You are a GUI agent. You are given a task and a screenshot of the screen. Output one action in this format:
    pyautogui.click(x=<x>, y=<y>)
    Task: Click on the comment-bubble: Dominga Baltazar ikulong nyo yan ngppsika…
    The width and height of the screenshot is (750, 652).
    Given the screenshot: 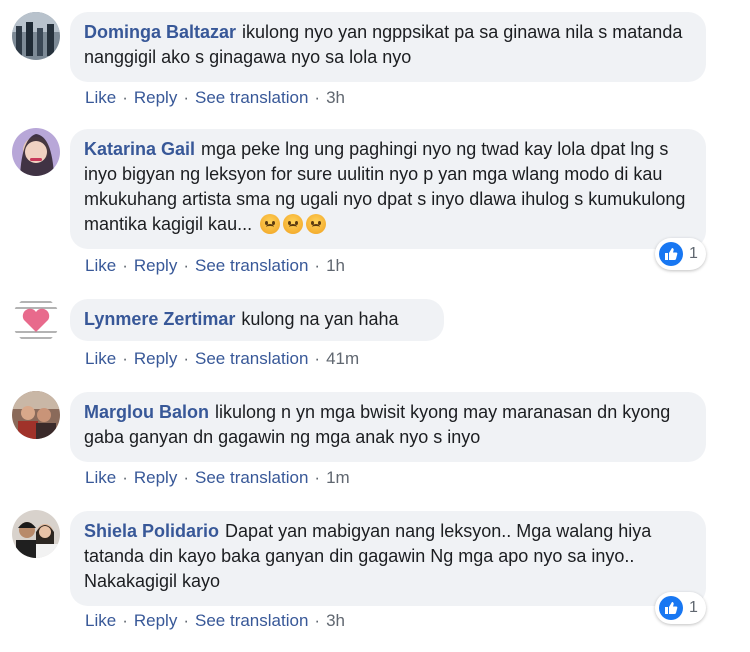 What is the action you would take?
    pyautogui.click(x=388, y=47)
    